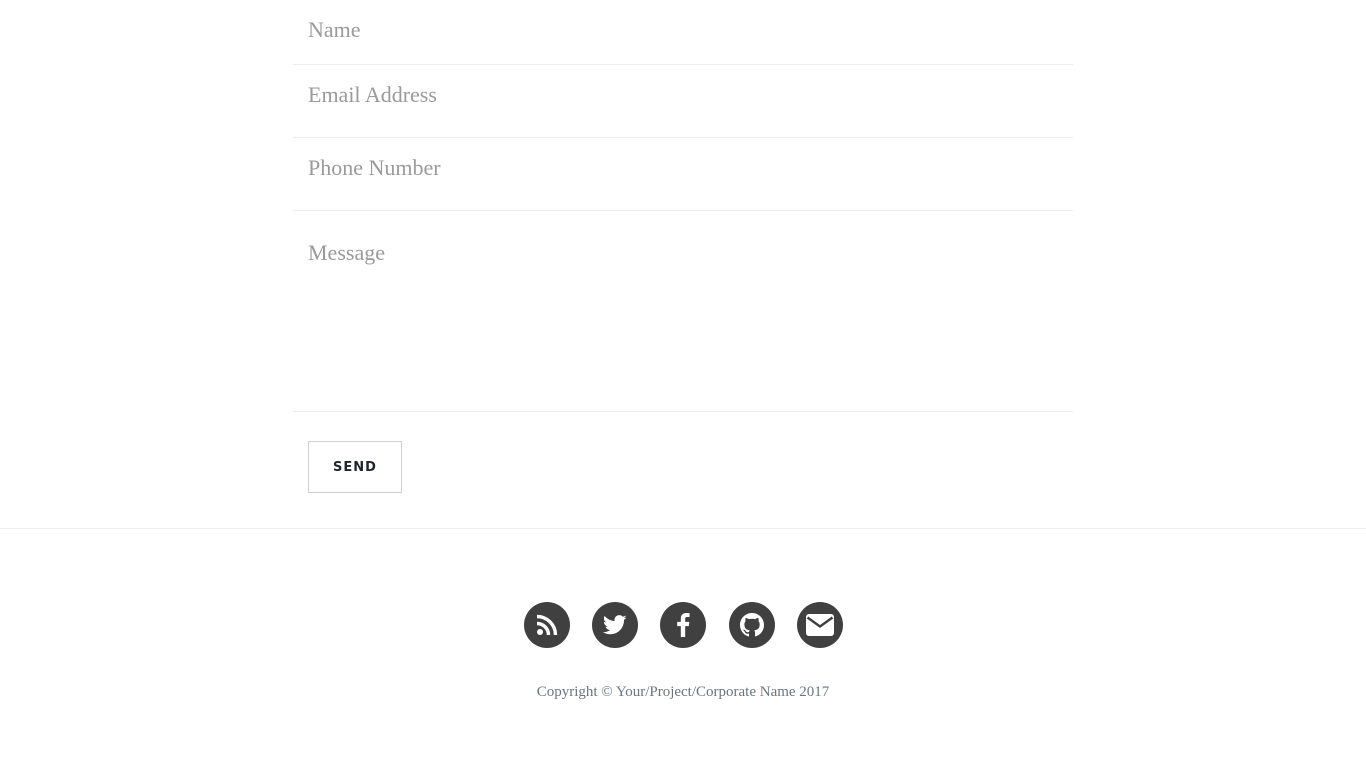 Image resolution: width=1366 pixels, height=768 pixels. I want to click on envelope-icon, so click(820, 625).